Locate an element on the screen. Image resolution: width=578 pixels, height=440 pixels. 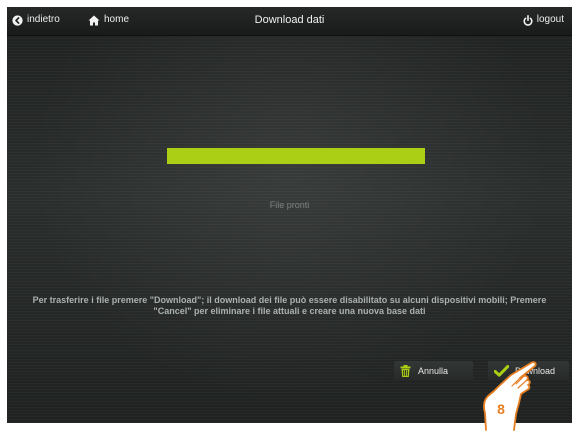
progress-bar is located at coordinates (296, 156).